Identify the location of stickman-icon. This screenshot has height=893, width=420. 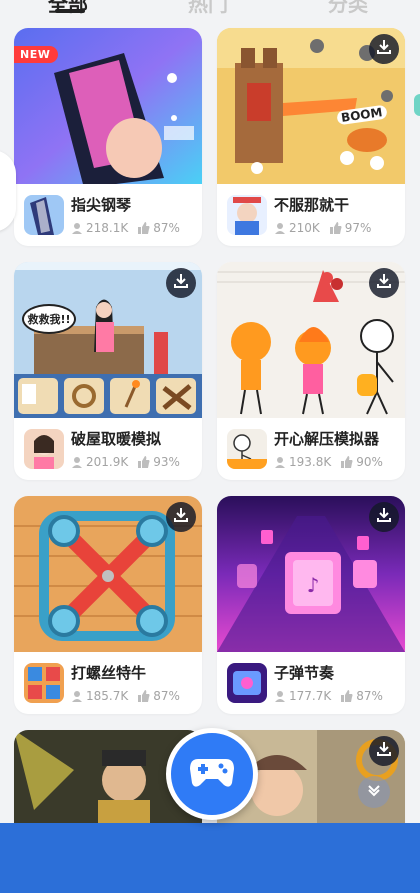
(247, 449).